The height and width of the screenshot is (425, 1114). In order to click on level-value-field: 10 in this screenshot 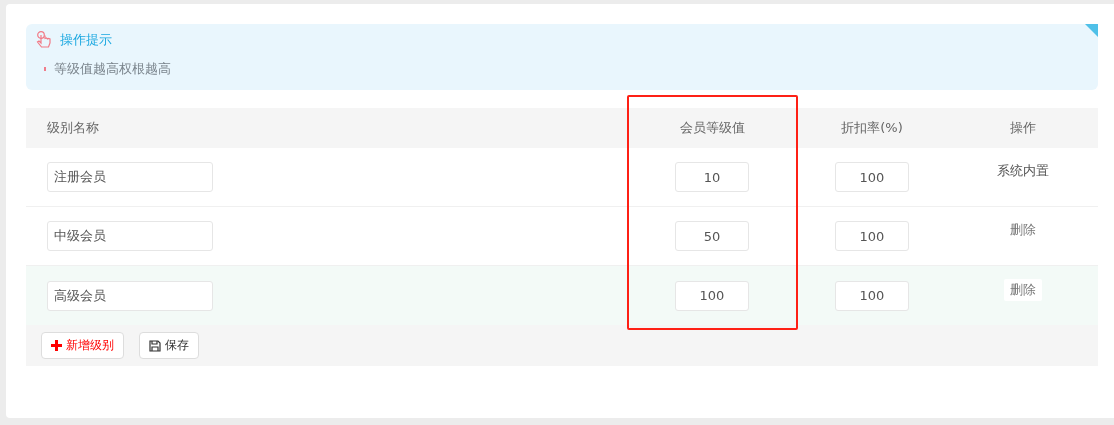, I will do `click(712, 177)`.